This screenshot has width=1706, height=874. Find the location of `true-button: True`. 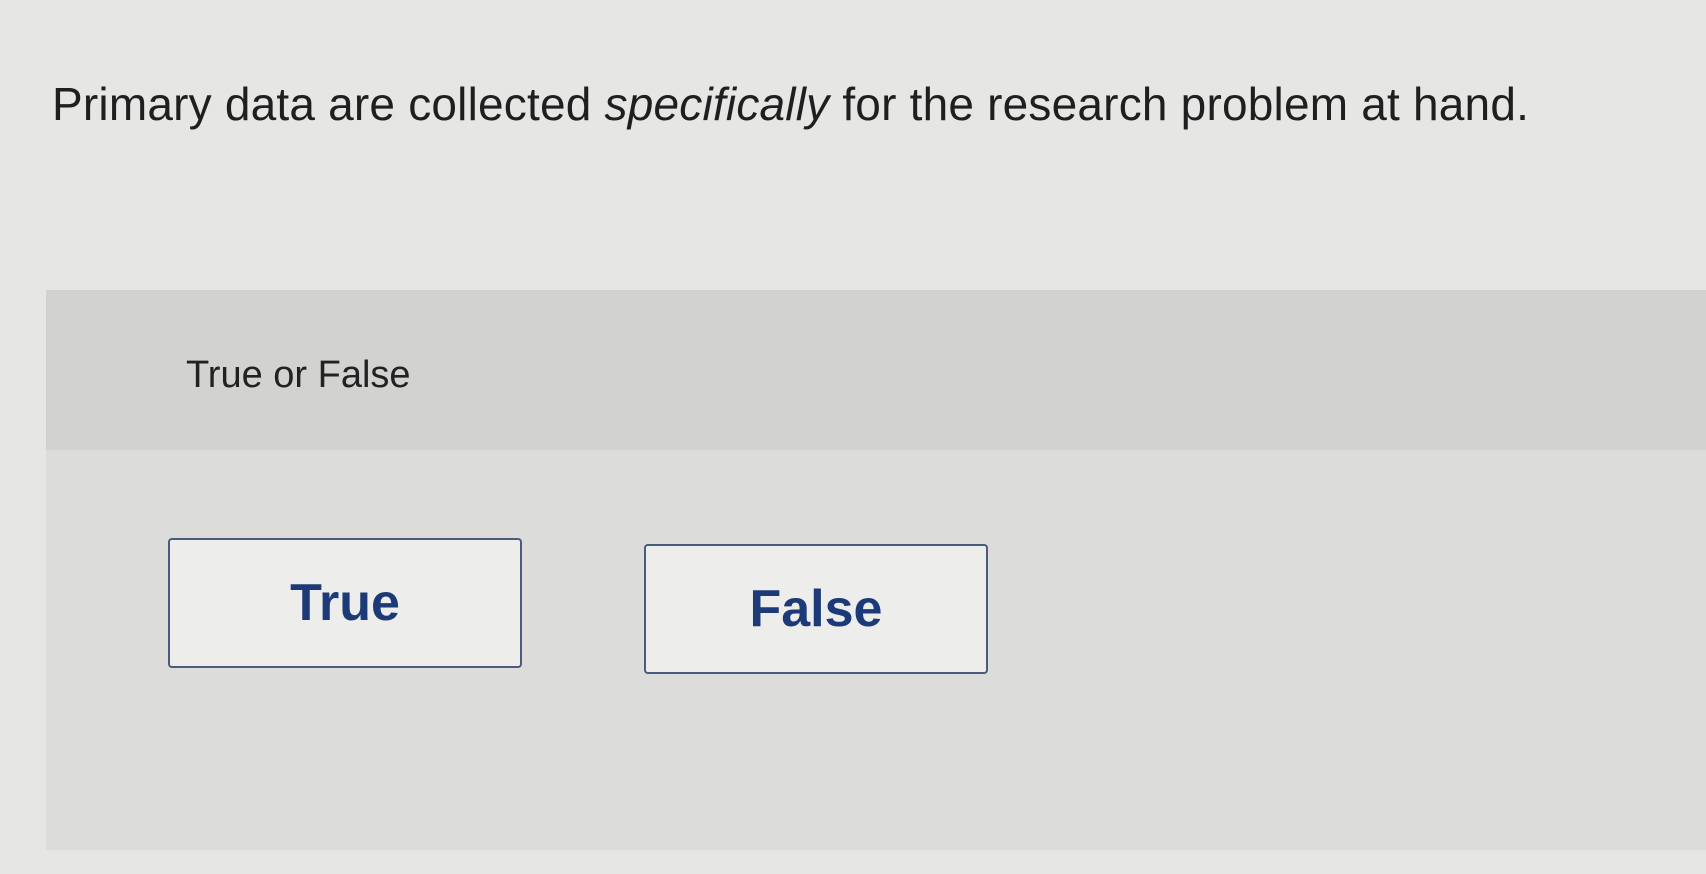

true-button: True is located at coordinates (345, 603).